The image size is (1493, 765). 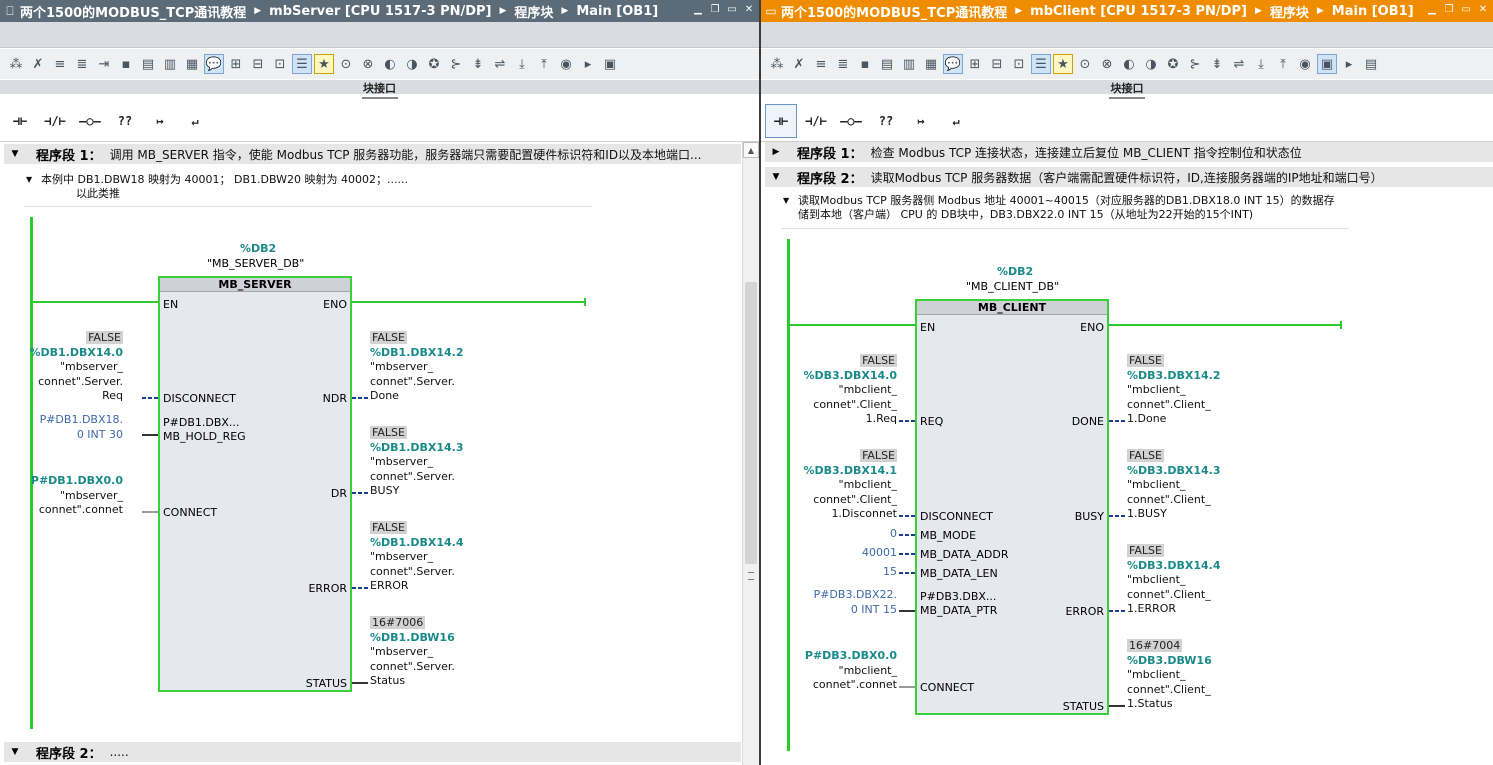 What do you see at coordinates (816, 121) in the screenshot?
I see `nc-contact-icon: ⊣/⊢` at bounding box center [816, 121].